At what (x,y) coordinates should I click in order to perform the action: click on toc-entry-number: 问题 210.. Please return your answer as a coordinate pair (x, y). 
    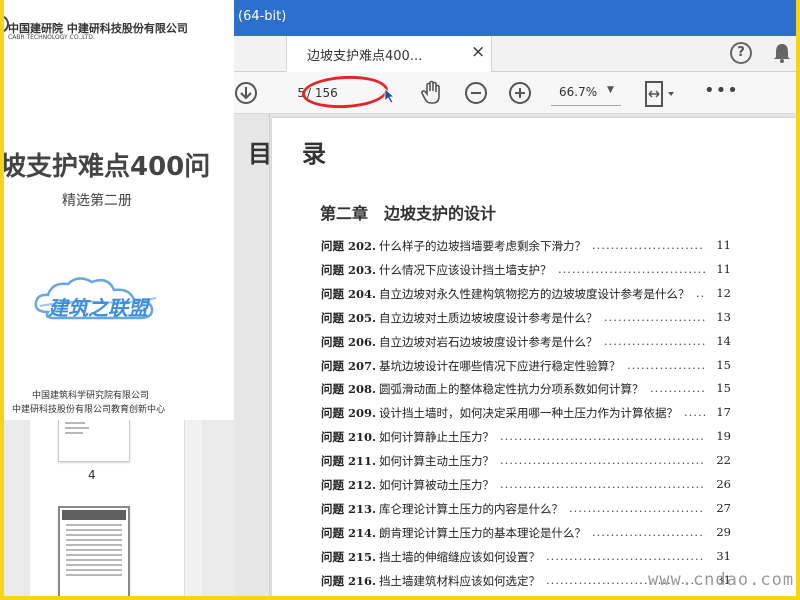
    Looking at the image, I should click on (349, 437).